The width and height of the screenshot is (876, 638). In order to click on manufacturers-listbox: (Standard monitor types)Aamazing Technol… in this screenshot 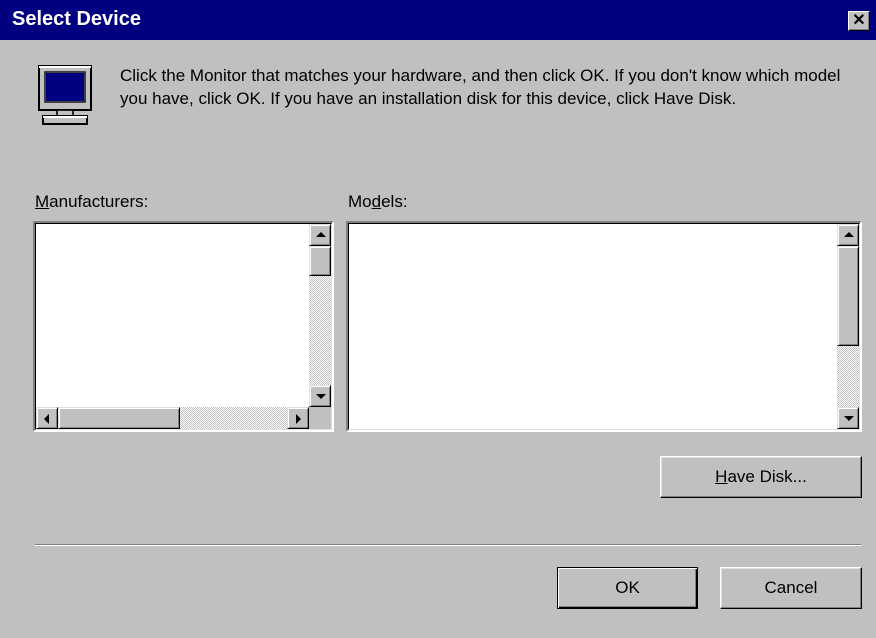, I will do `click(183, 326)`.